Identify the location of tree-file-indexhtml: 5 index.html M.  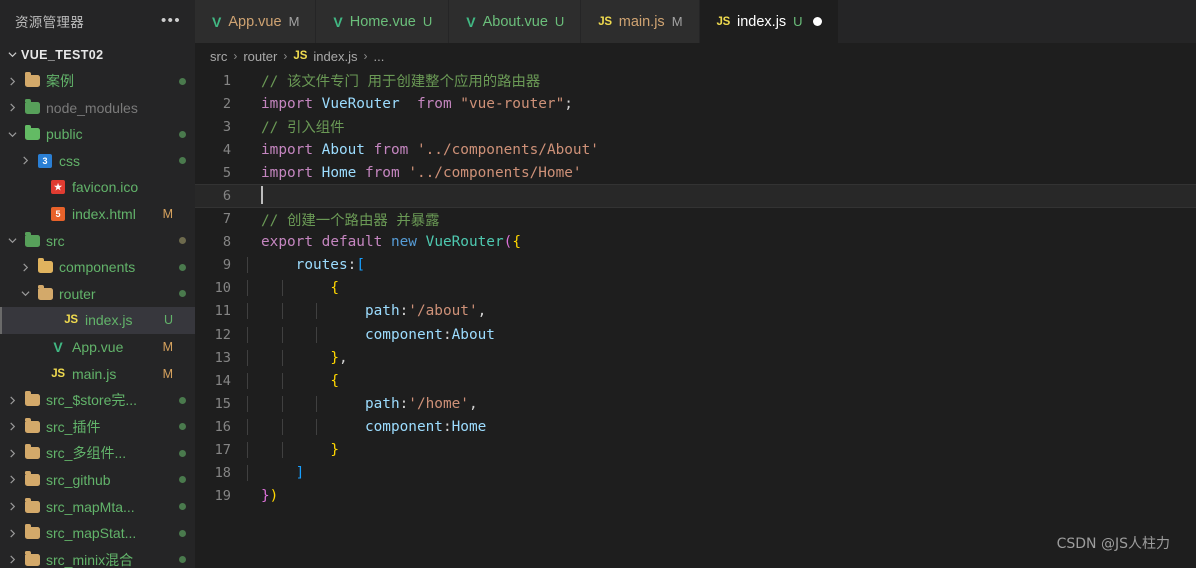
(97, 214).